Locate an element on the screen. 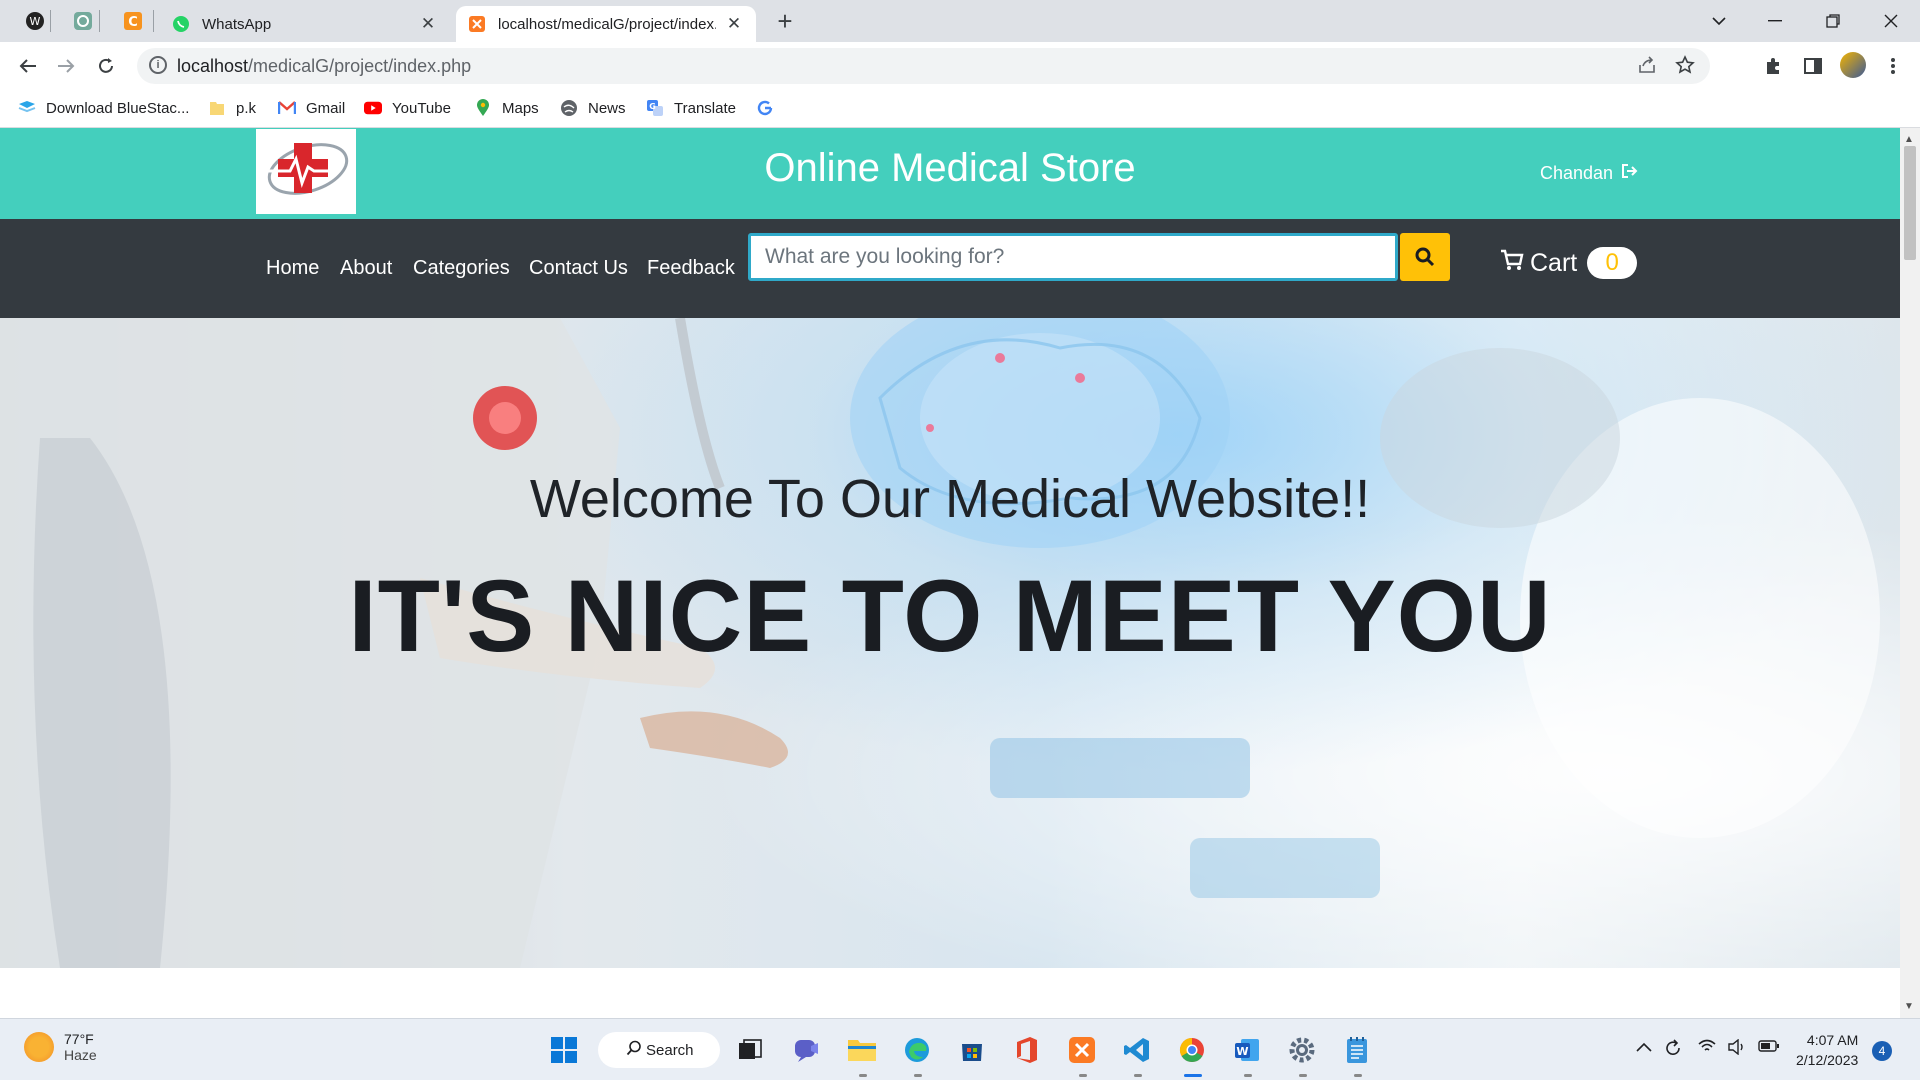 This screenshot has width=1920, height=1080. weather-temperature: 77°F is located at coordinates (79, 1039).